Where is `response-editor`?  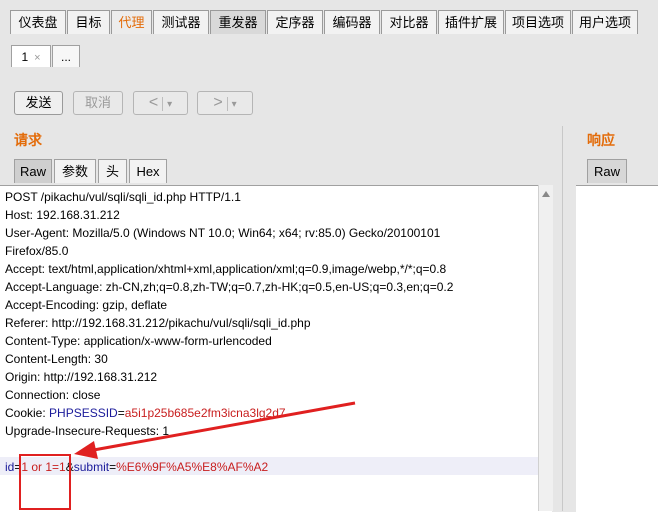 response-editor is located at coordinates (617, 348).